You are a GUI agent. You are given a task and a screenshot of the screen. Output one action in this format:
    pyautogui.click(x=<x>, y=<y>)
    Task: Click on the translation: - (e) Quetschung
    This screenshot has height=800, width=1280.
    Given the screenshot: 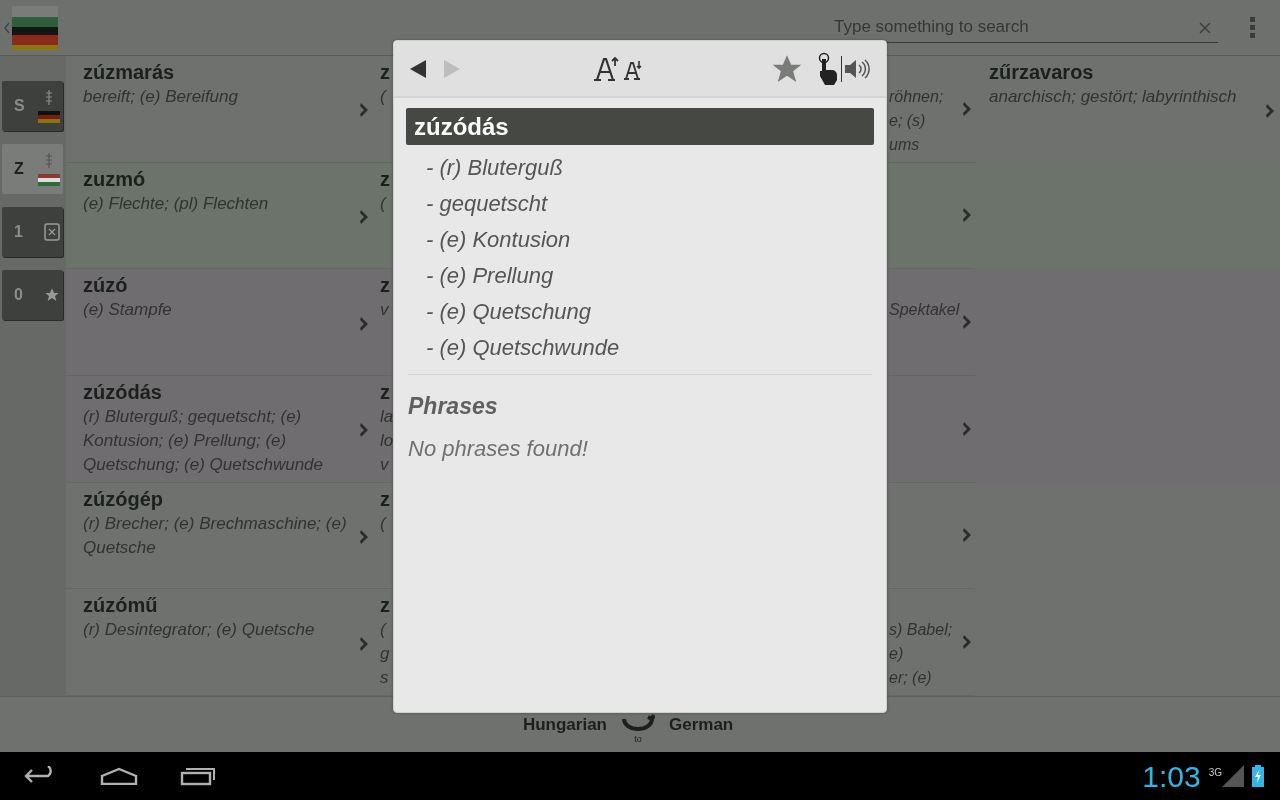 What is the action you would take?
    pyautogui.click(x=509, y=312)
    